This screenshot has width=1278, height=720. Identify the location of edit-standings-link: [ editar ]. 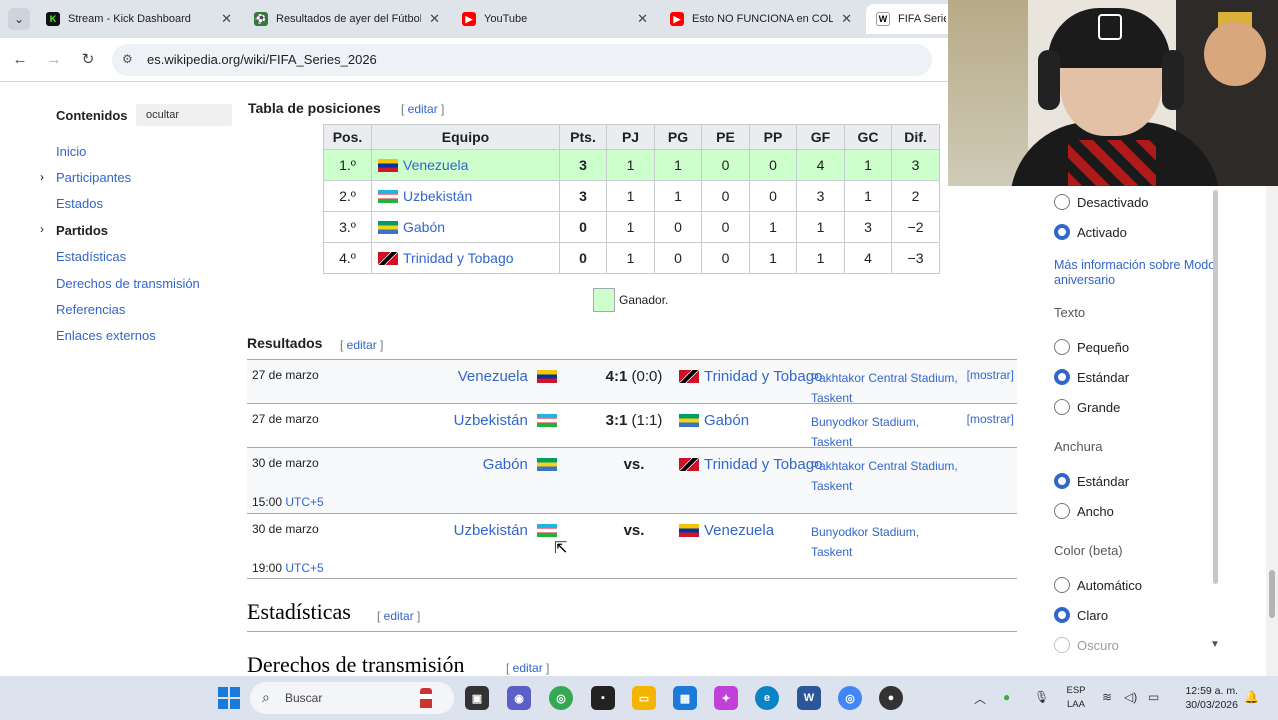
(422, 109).